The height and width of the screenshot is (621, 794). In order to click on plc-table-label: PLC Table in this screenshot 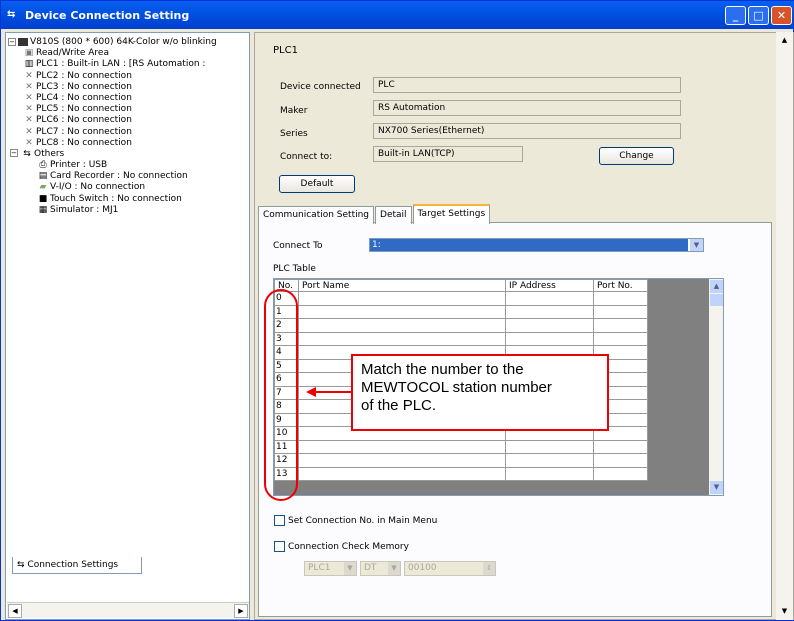, I will do `click(294, 269)`.